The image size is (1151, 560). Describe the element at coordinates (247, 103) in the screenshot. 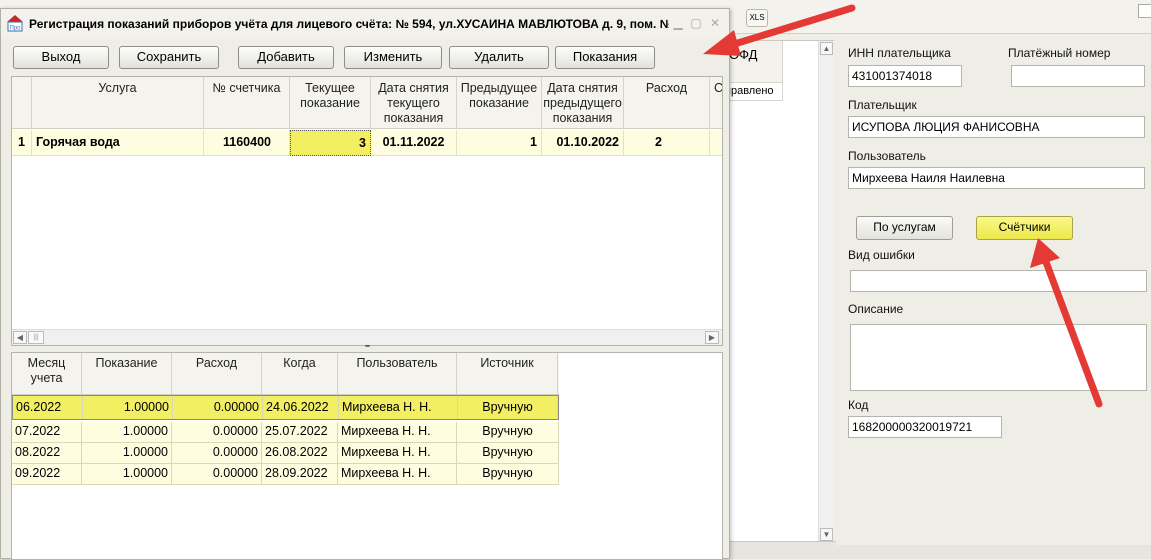

I see `col-header-meter-no: № счетчика` at that location.